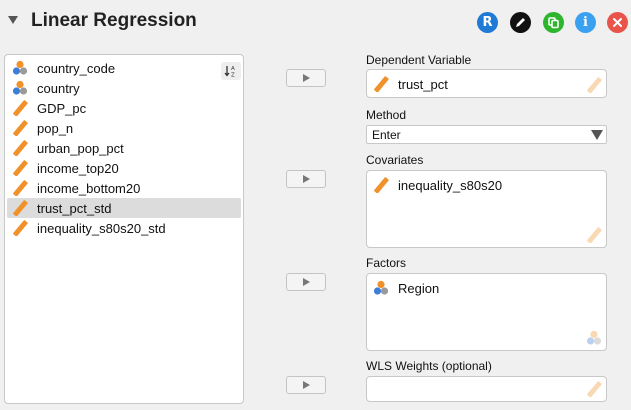  Describe the element at coordinates (429, 366) in the screenshot. I see `wls-weights-label: WLS Weights (optional)` at that location.